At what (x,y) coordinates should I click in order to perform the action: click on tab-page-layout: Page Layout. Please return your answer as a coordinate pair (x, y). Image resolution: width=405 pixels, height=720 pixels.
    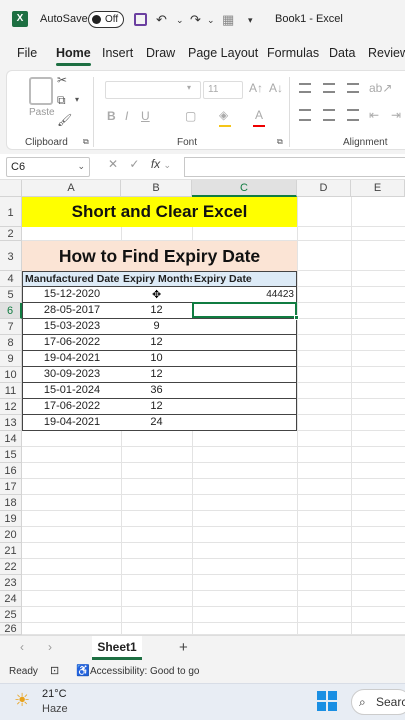
    Looking at the image, I should click on (223, 53).